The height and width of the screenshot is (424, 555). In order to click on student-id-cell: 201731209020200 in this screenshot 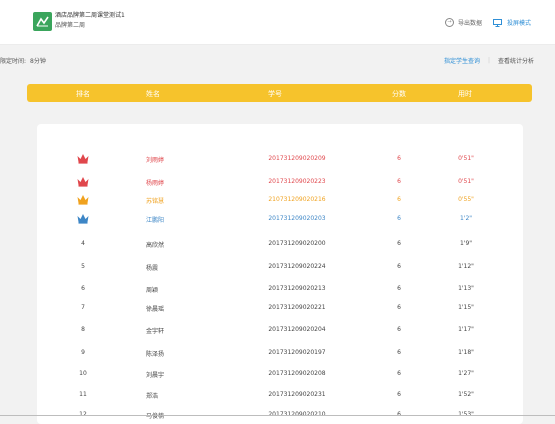, I will do `click(297, 243)`.